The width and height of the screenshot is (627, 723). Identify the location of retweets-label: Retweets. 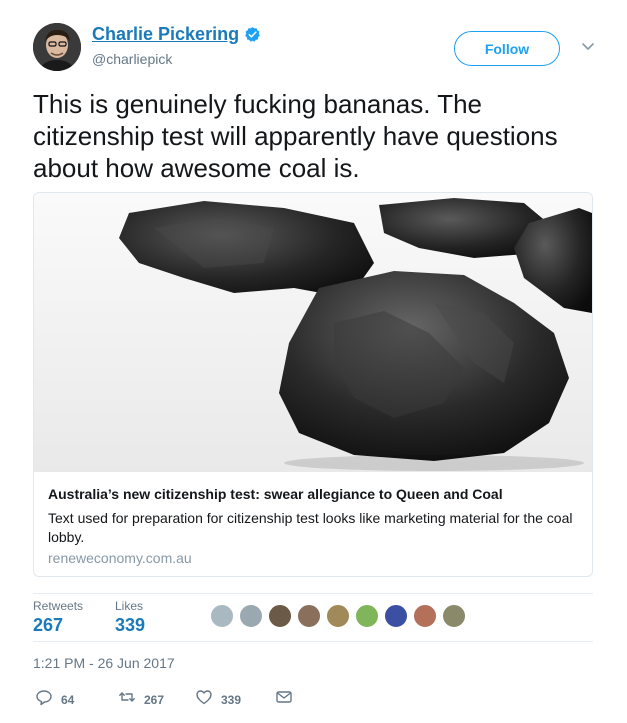
(58, 606).